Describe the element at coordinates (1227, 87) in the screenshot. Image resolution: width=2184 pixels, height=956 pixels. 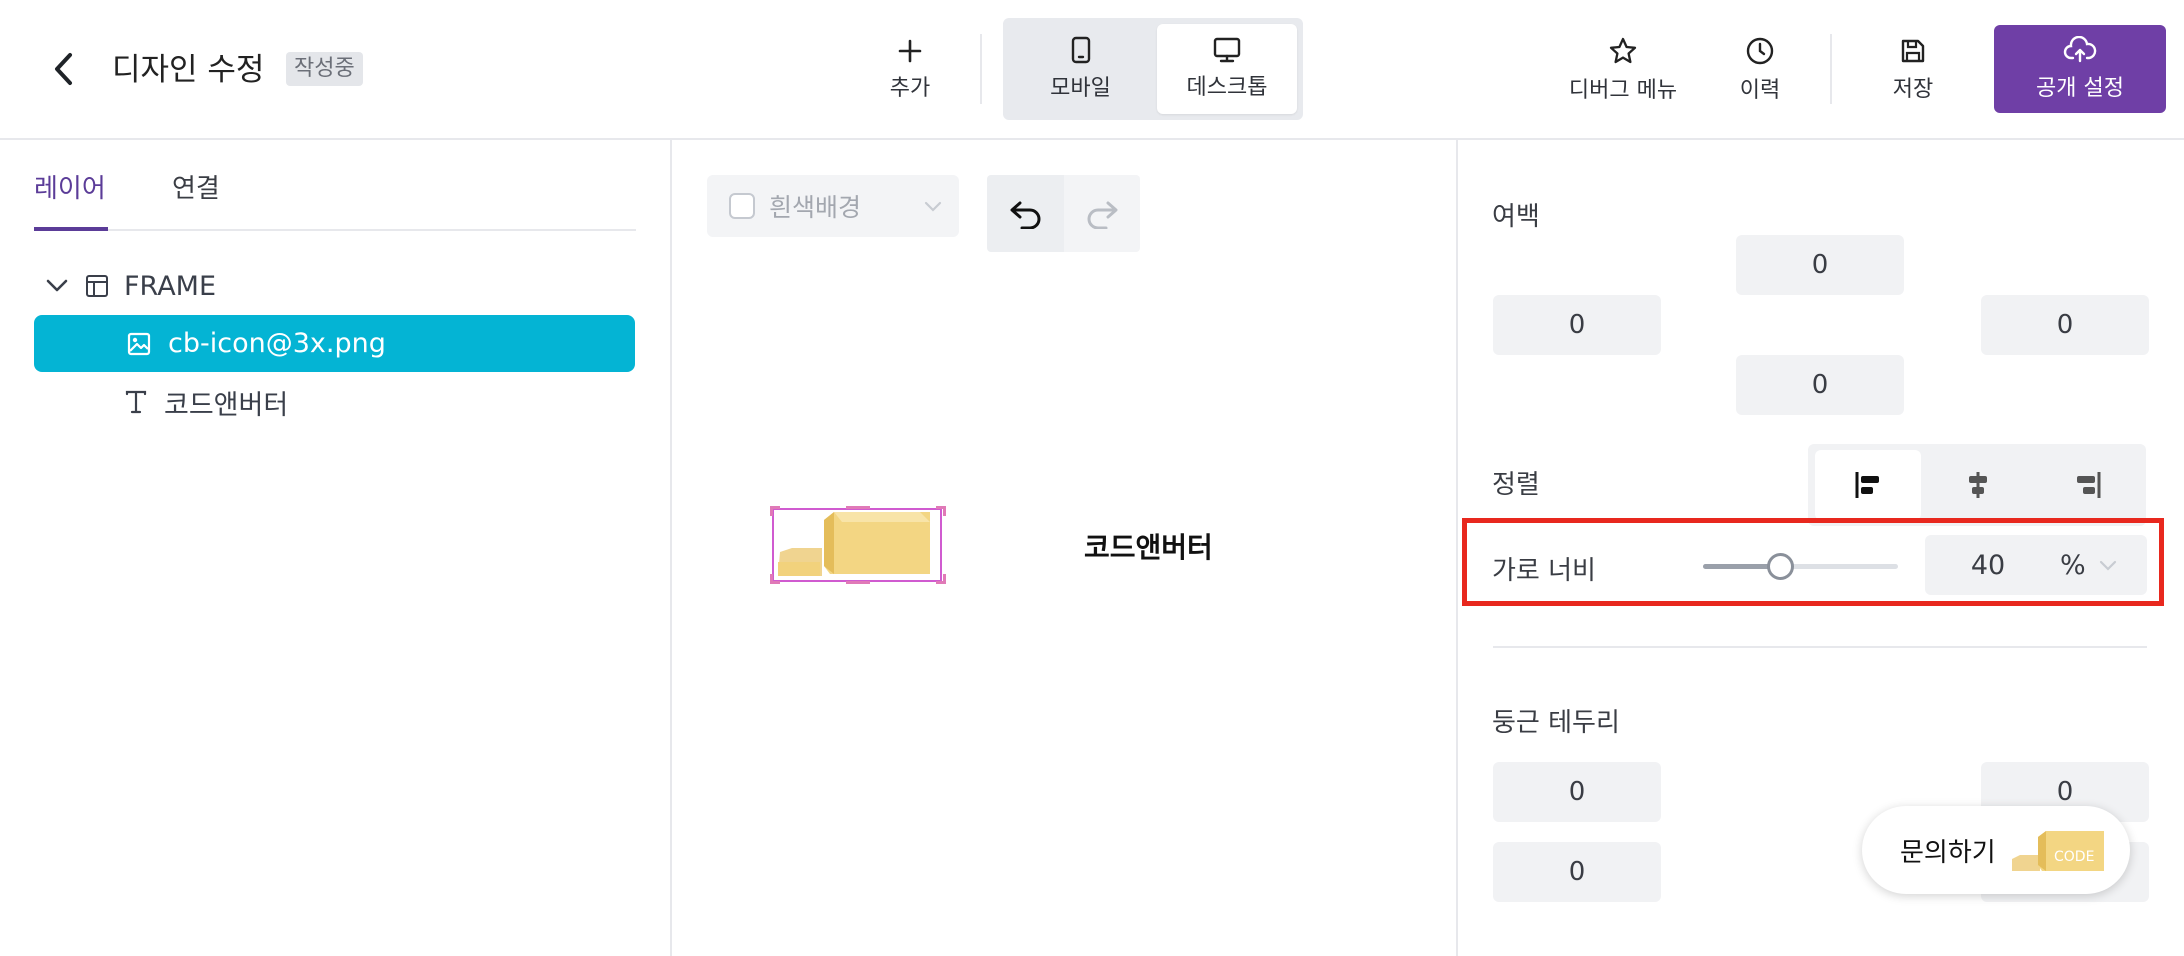
I see `view-desktop-label: 데스크톱` at that location.